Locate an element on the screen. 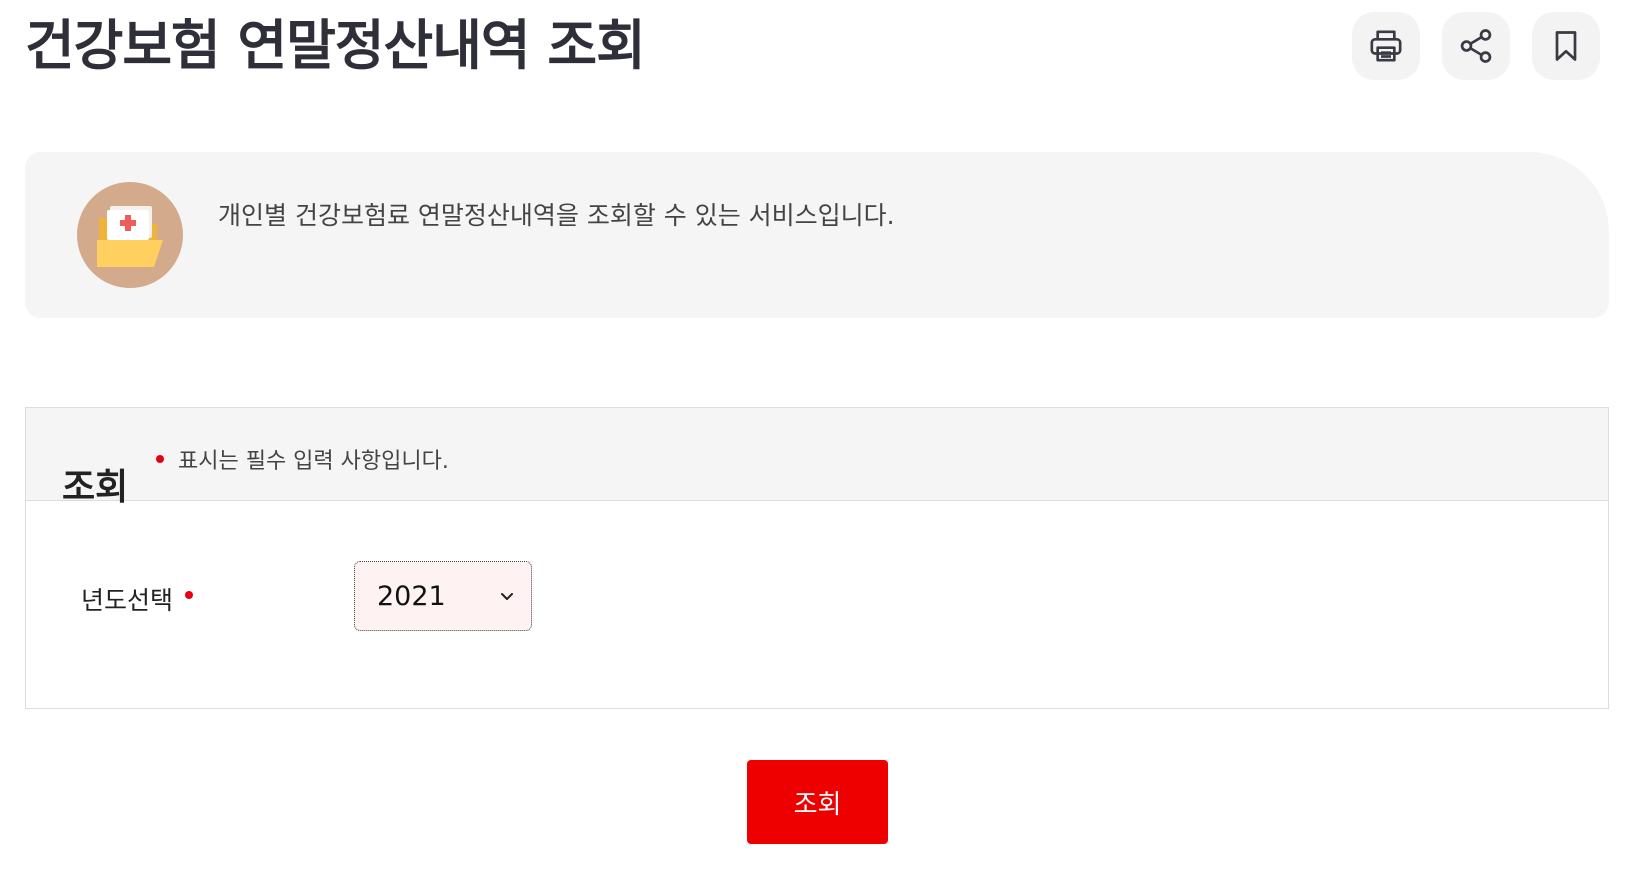 The image size is (1637, 882). share-icon is located at coordinates (1476, 46).